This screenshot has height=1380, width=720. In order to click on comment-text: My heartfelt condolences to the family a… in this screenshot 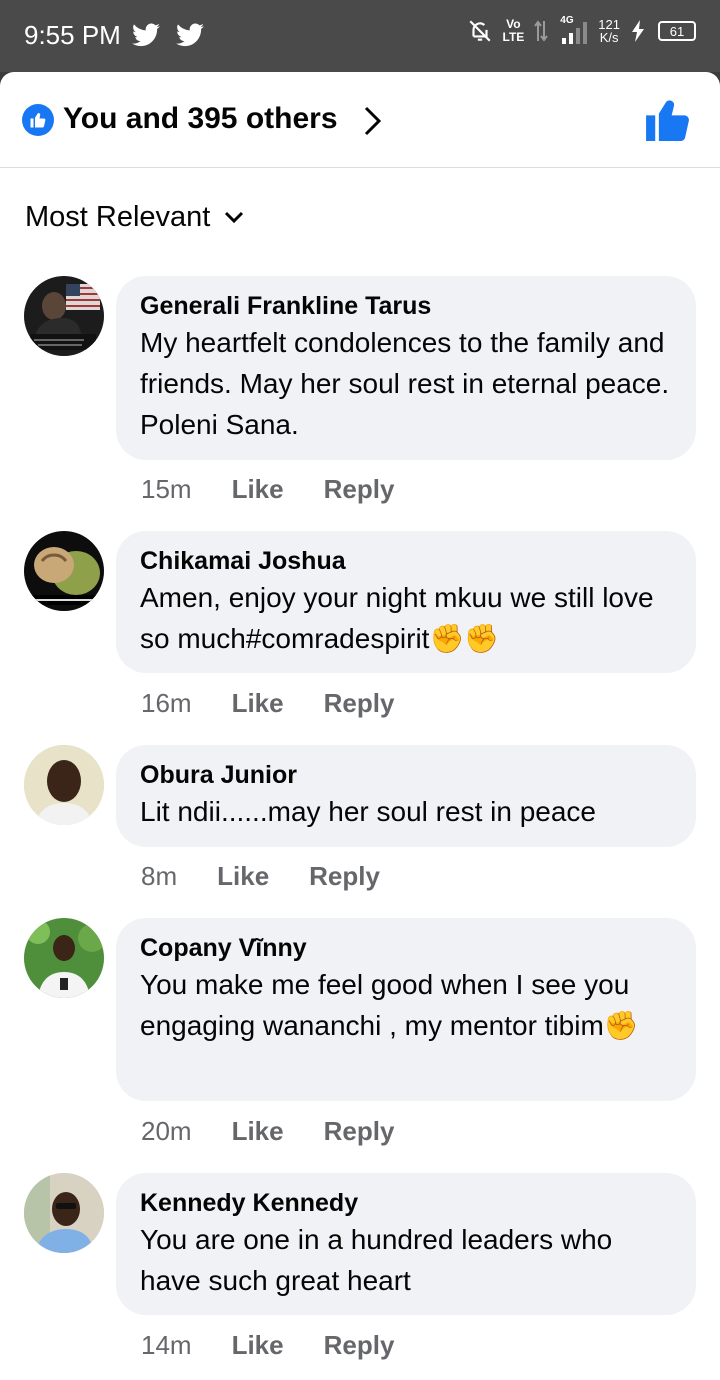, I will do `click(405, 383)`.